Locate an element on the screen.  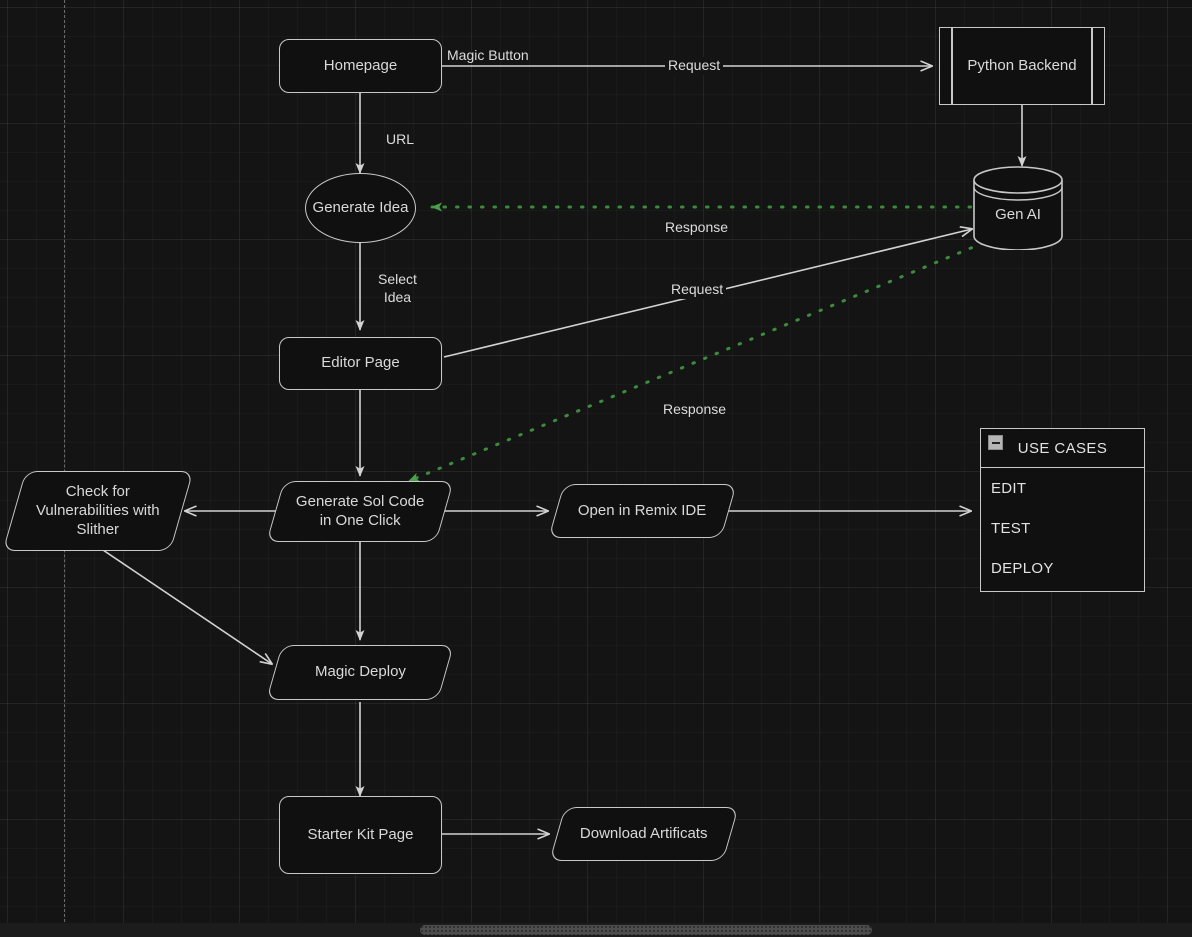
node-python-backend: Python Backend is located at coordinates (1022, 66).